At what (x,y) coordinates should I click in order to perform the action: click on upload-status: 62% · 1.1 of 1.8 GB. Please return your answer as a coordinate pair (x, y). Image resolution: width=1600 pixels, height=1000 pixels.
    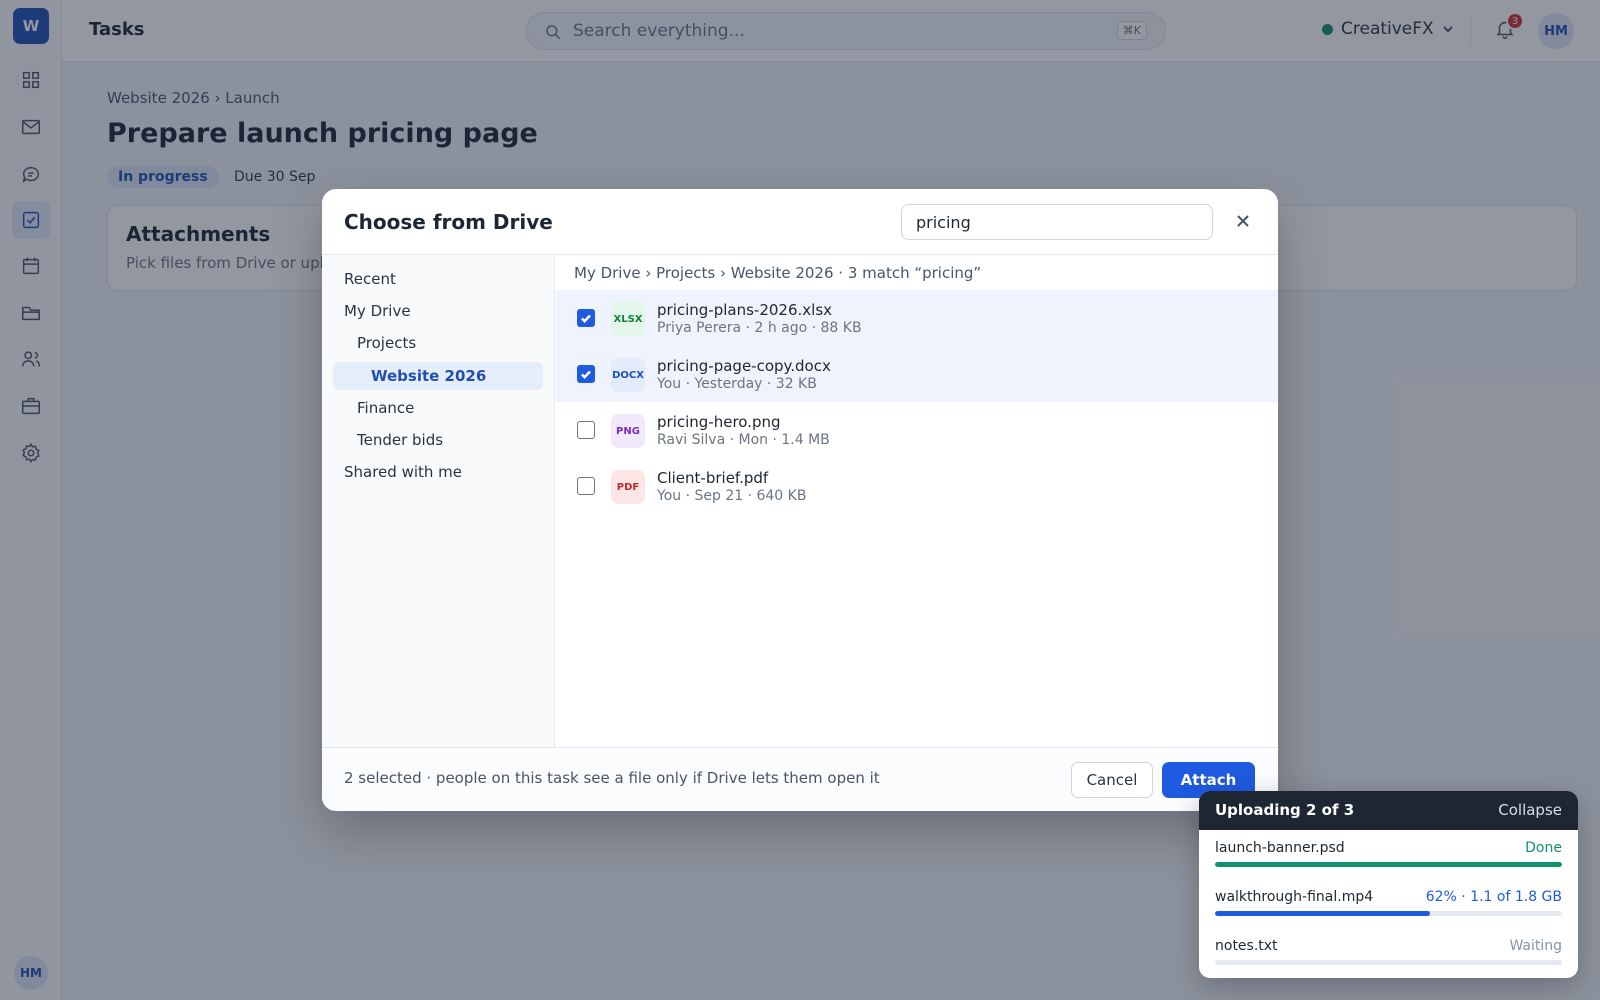
    Looking at the image, I should click on (1493, 897).